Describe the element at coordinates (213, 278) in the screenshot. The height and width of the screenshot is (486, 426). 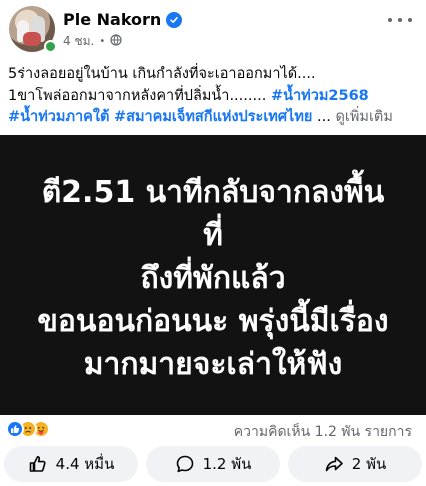
I see `image-text-line: ถึงที่พักแล้ว` at that location.